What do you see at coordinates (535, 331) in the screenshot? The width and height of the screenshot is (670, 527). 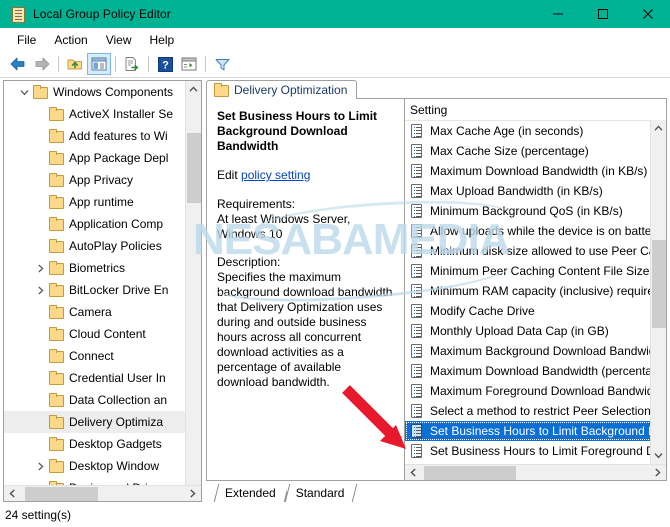 I see `settings-list-item: Monthly Upload Data Cap (in GB)` at bounding box center [535, 331].